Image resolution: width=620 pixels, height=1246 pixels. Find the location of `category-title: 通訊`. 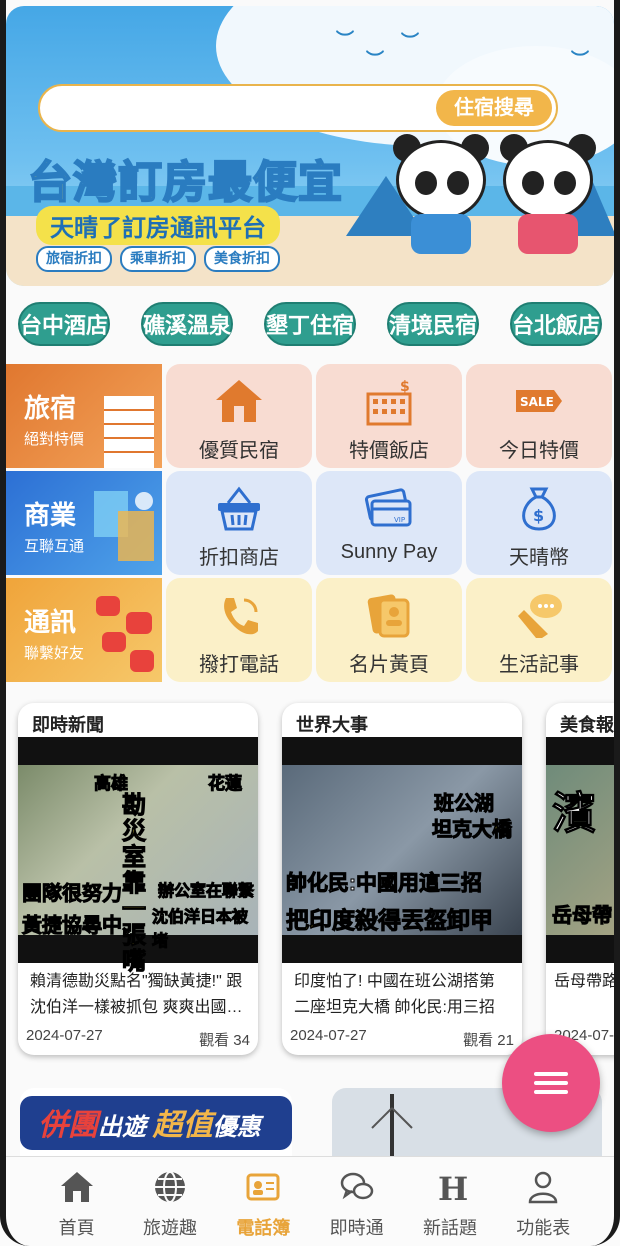

category-title: 通訊 is located at coordinates (50, 622).